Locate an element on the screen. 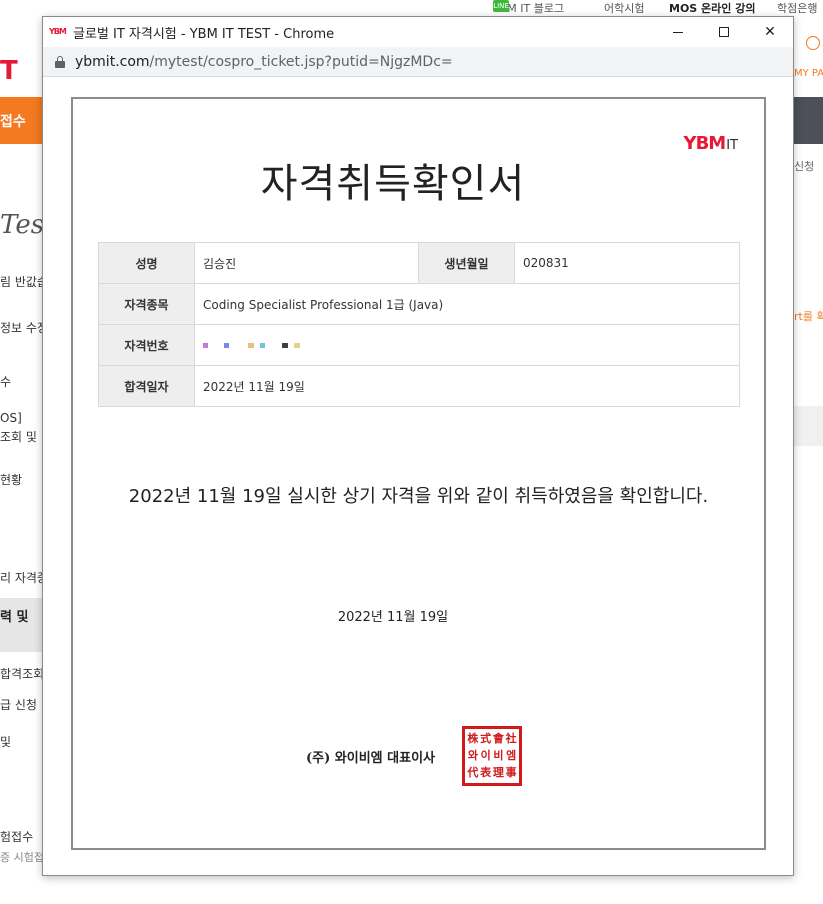 Image resolution: width=823 pixels, height=904 pixels. table-row: 합격일자 2022년 11월 19일 is located at coordinates (419, 386).